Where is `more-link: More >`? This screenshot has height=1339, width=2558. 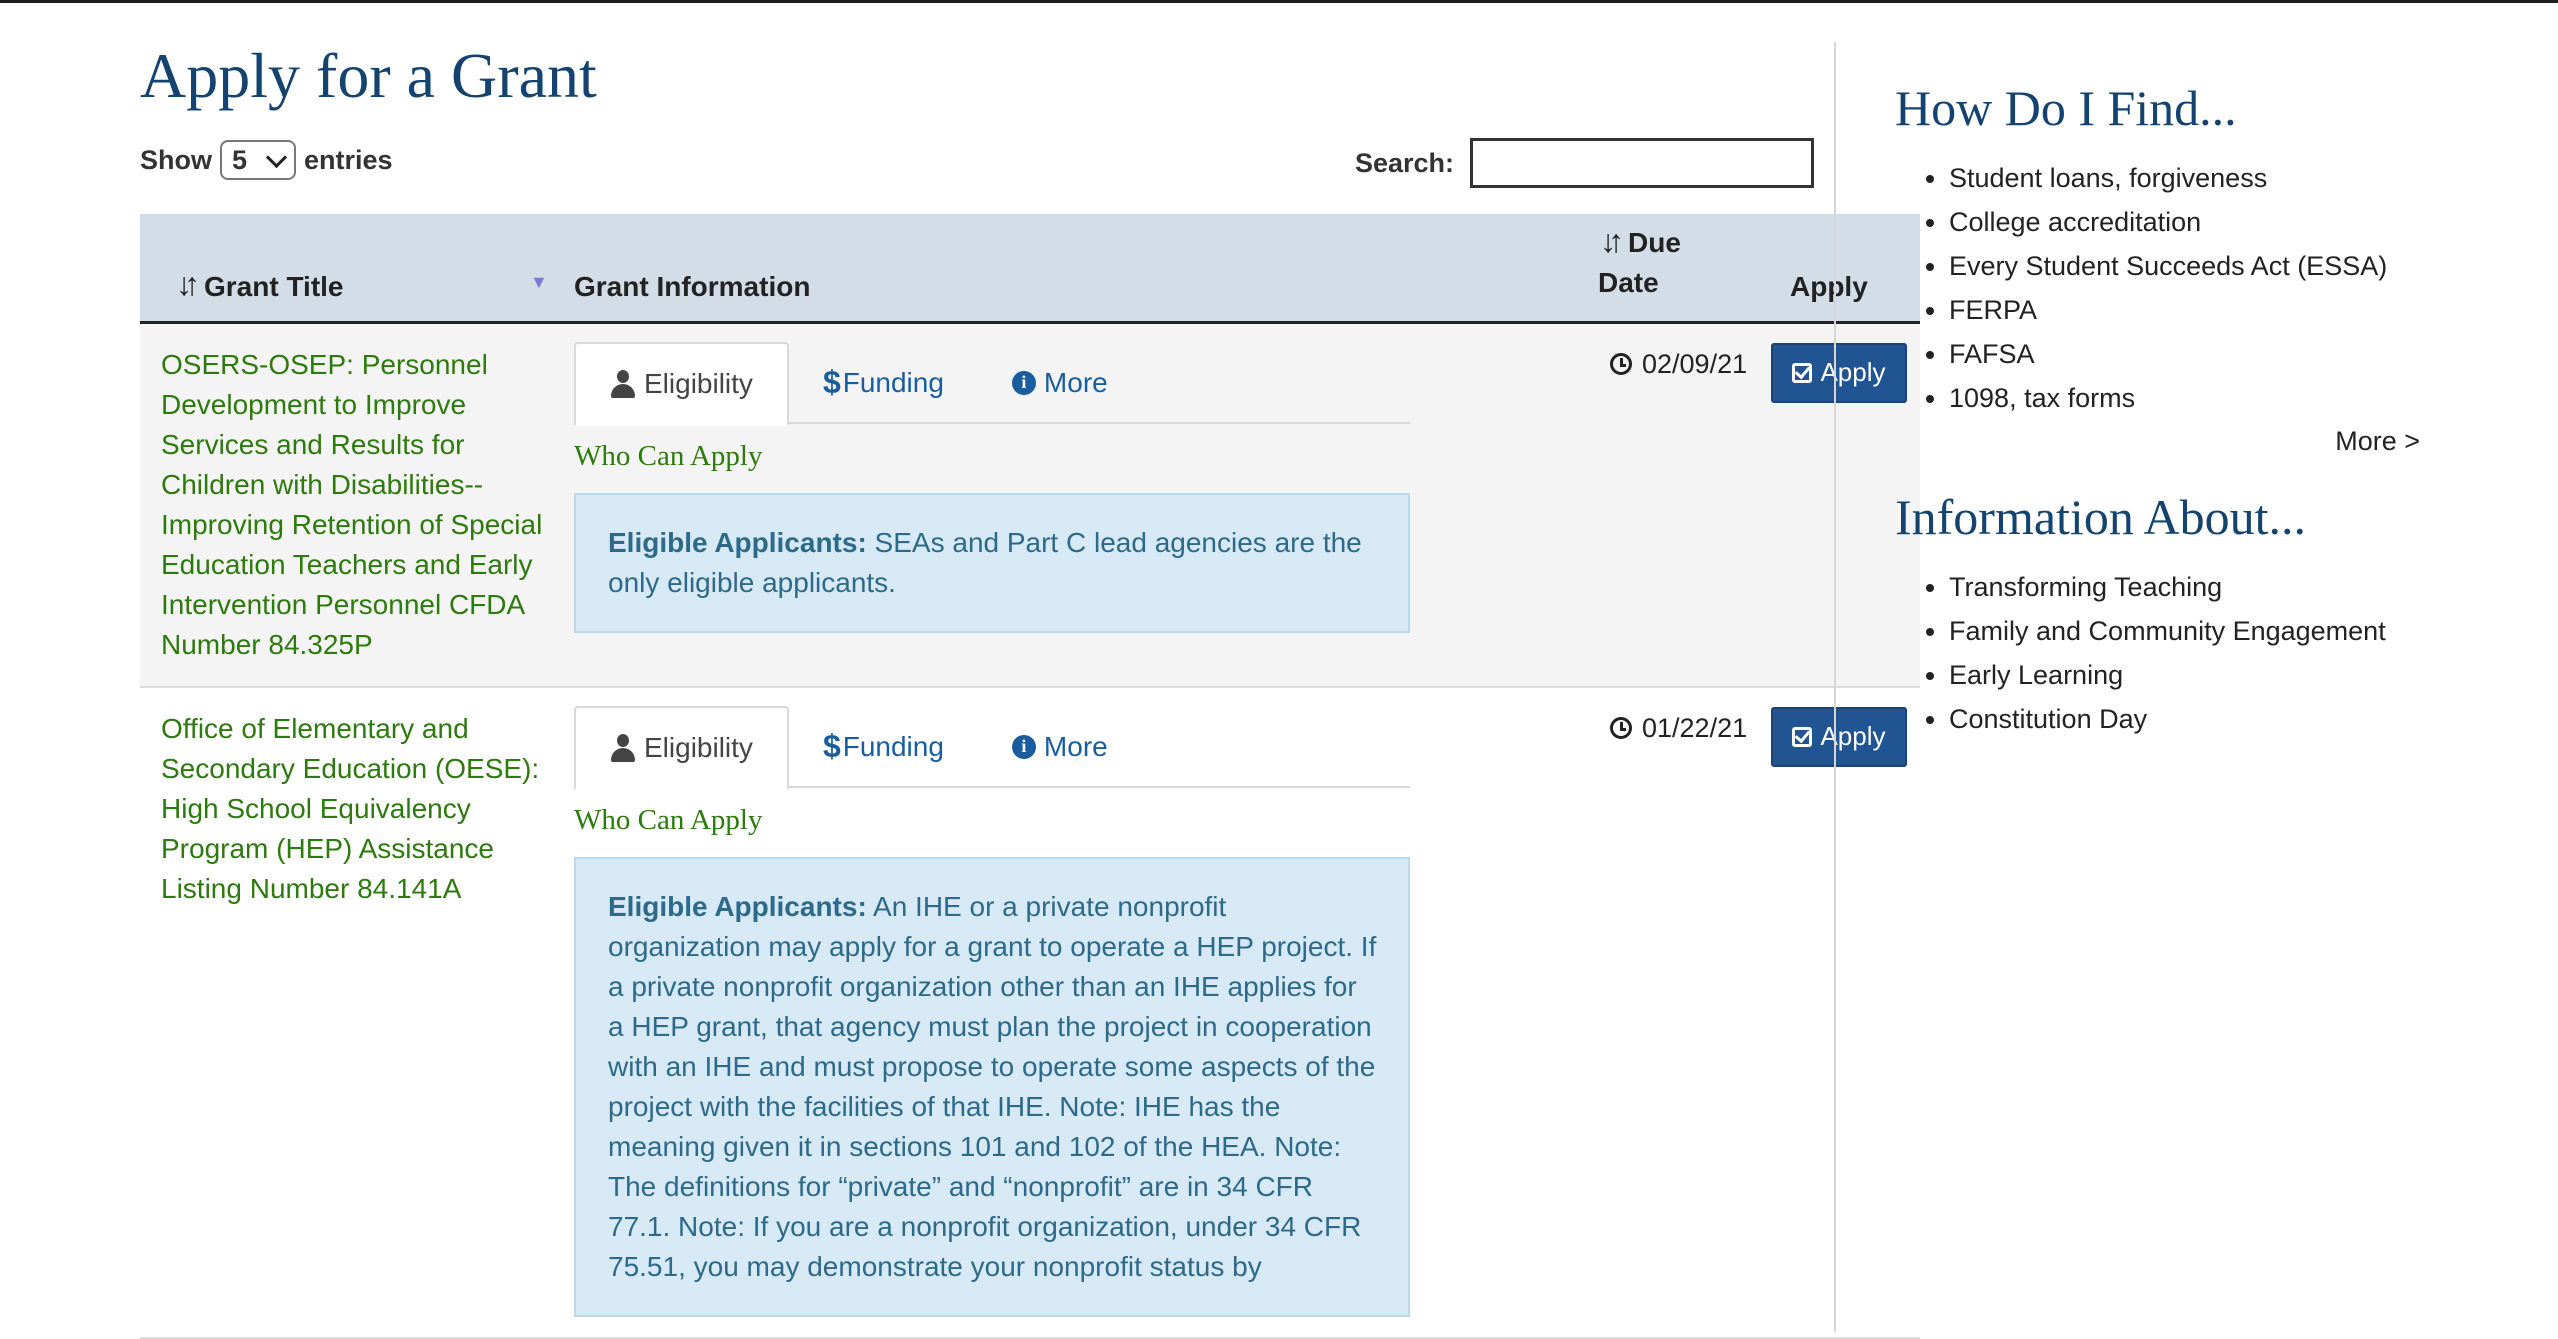
more-link: More > is located at coordinates (2157, 441).